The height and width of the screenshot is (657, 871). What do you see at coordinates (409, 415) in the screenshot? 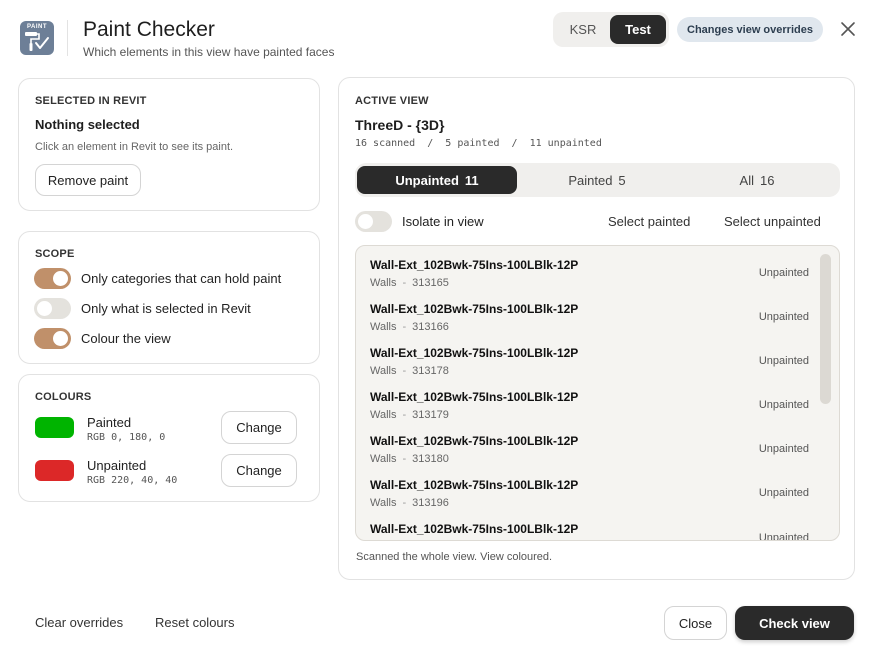
I see `element-meta: Walls -313179` at bounding box center [409, 415].